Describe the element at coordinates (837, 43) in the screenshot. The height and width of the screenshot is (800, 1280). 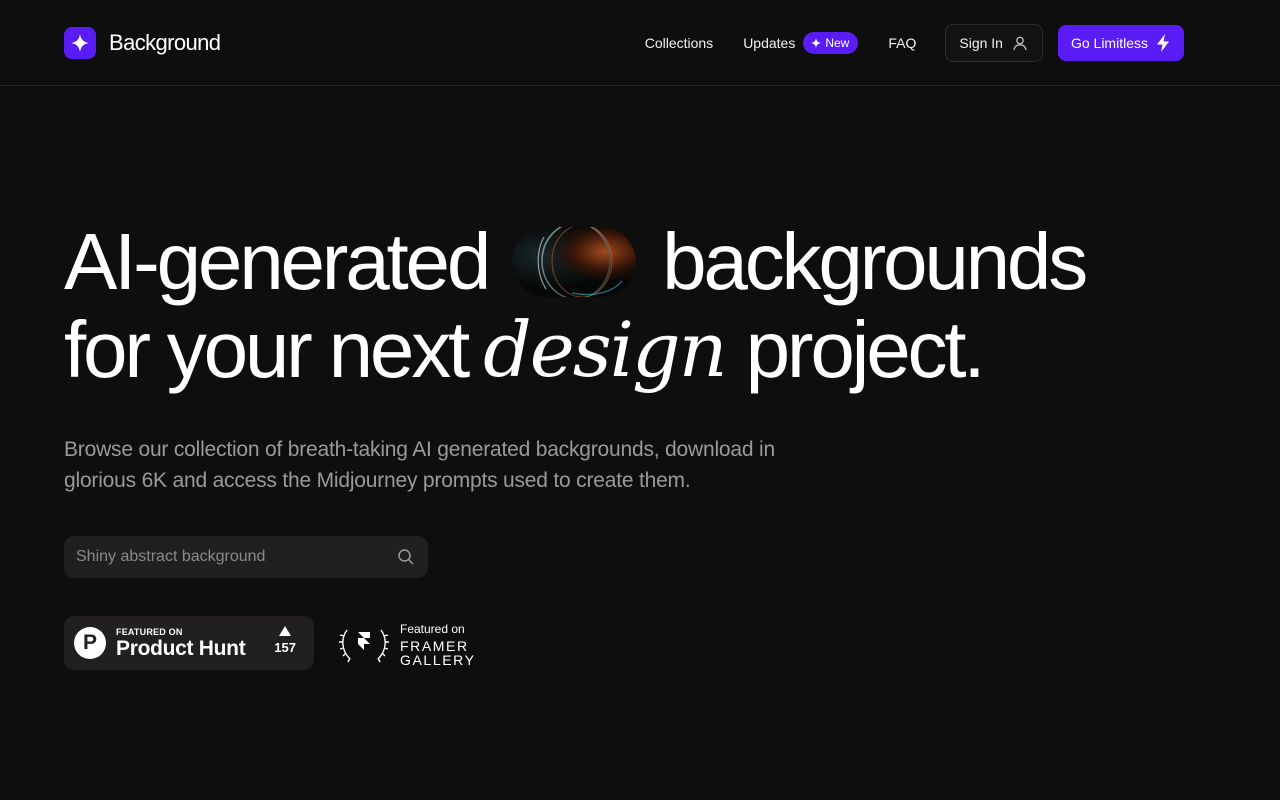
I see `new-badge-label: New` at that location.